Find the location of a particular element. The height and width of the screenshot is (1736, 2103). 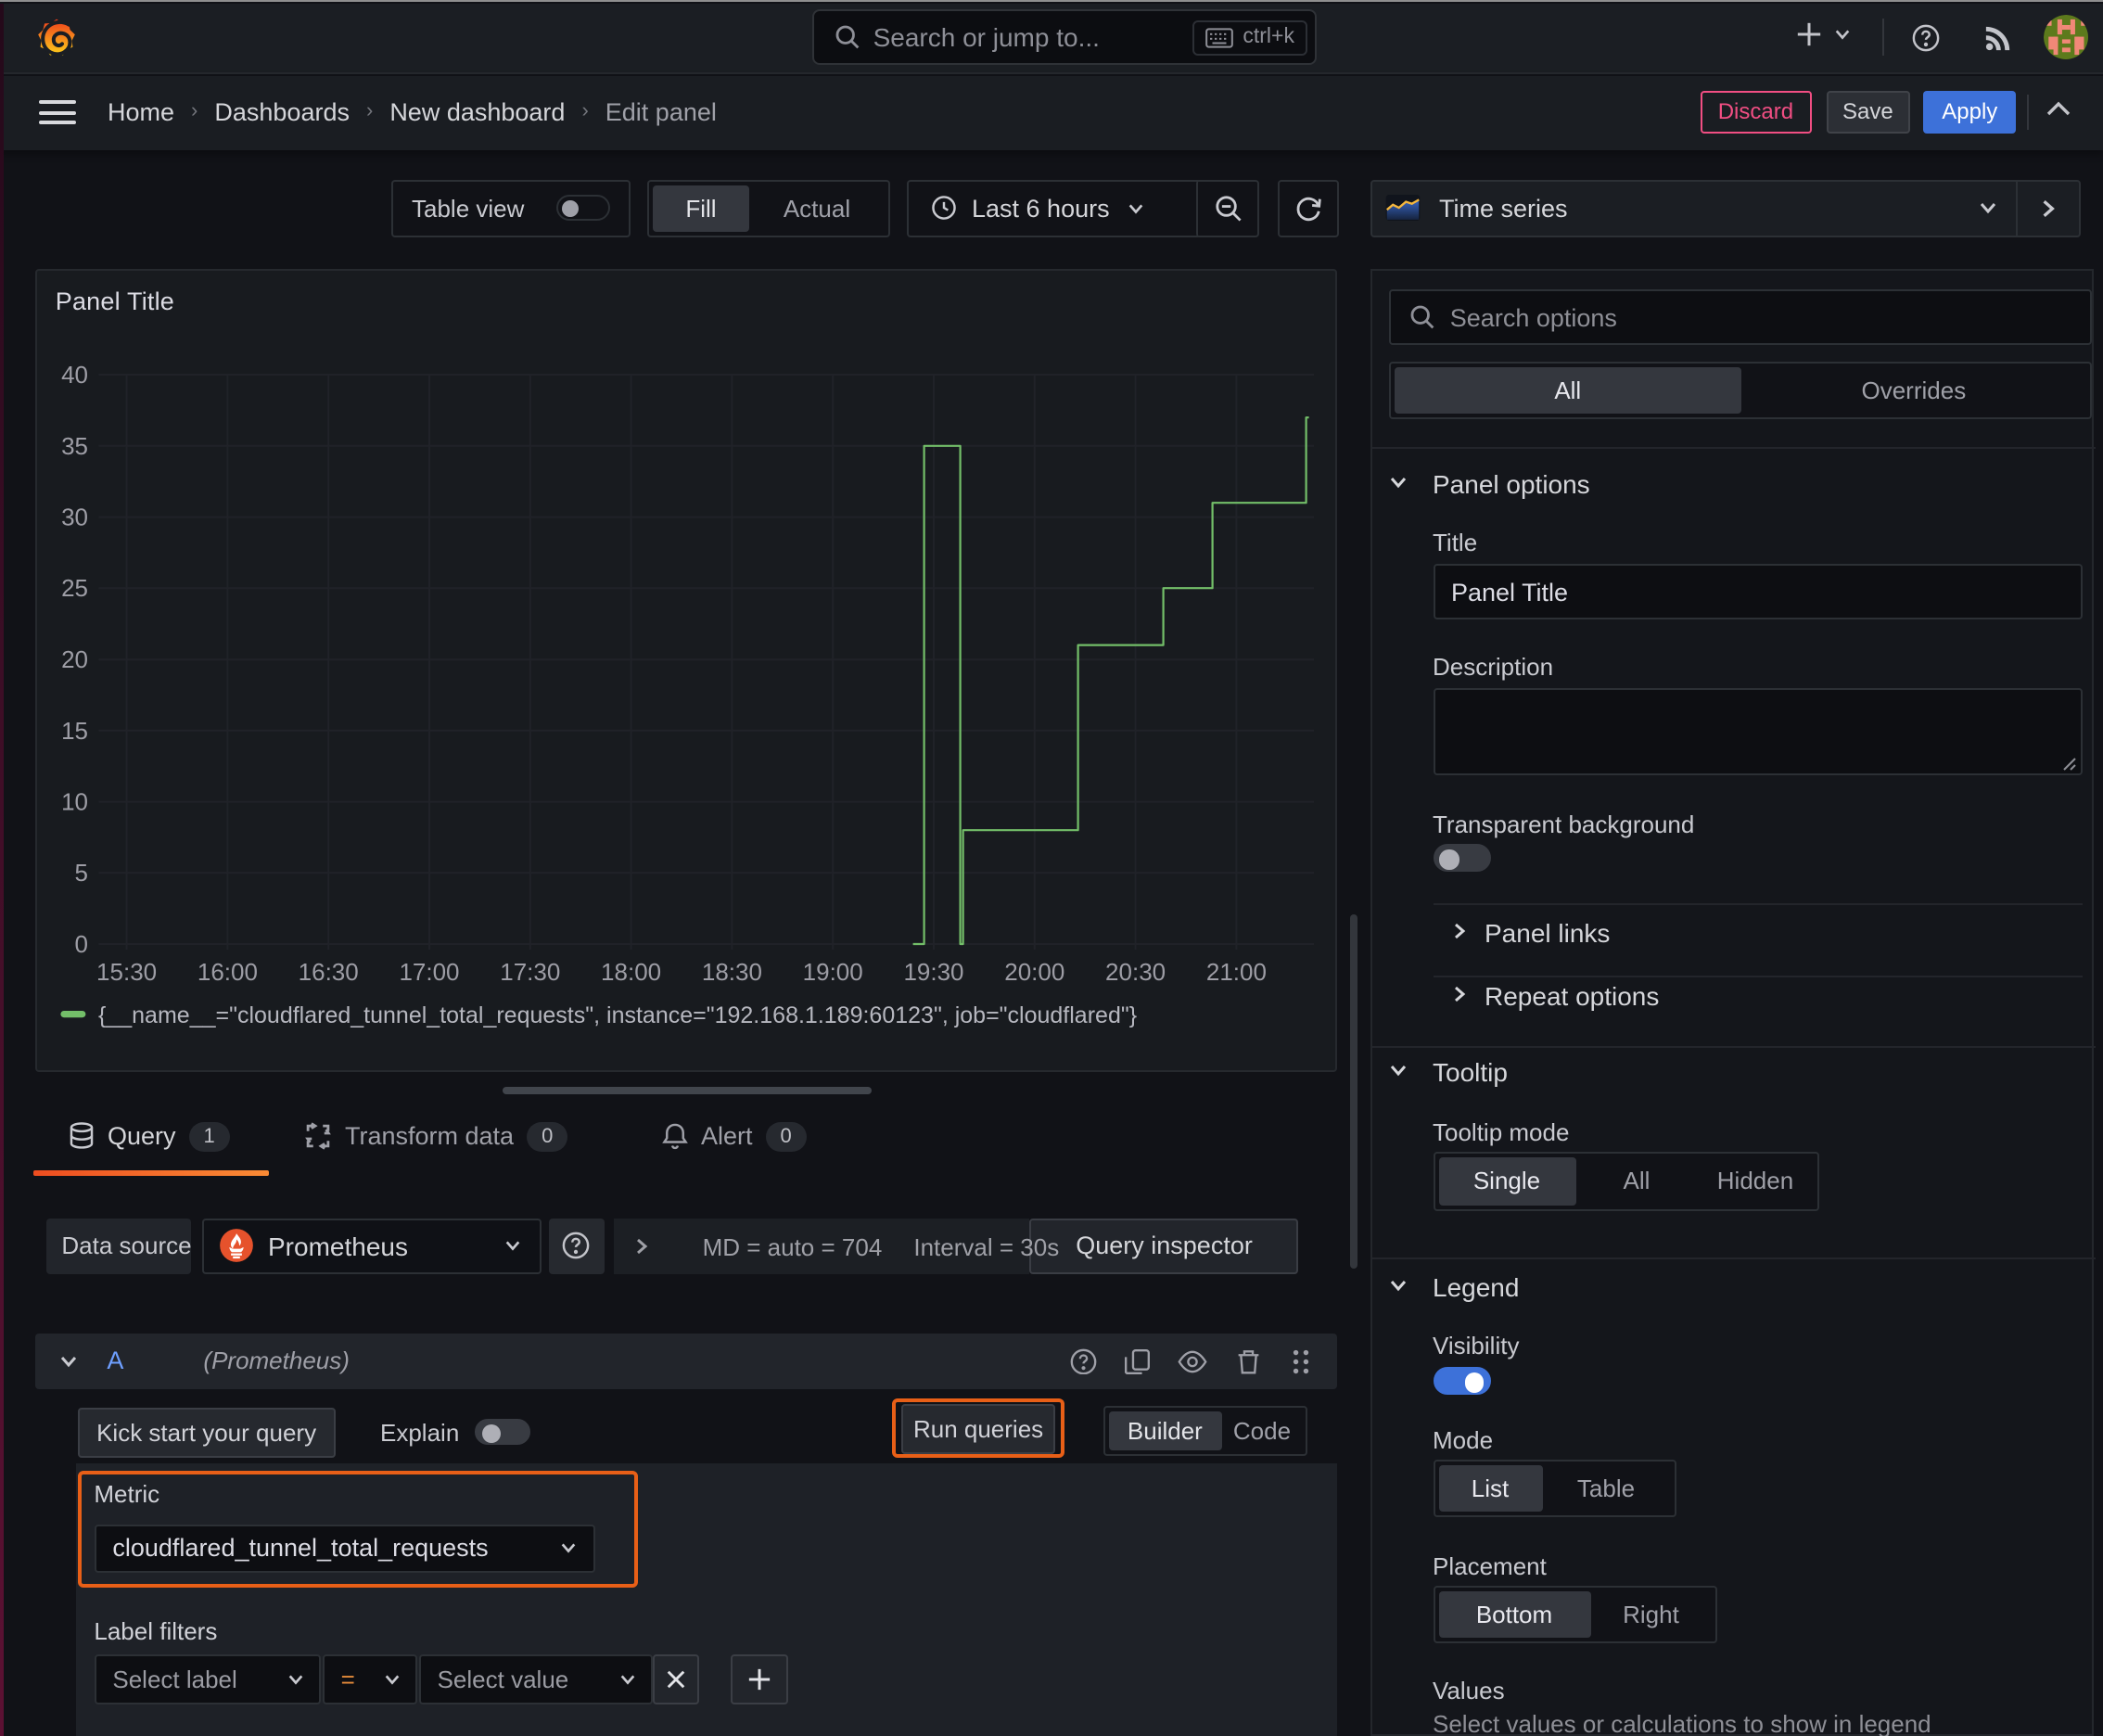

svg-text: 18:00 is located at coordinates (630, 972).